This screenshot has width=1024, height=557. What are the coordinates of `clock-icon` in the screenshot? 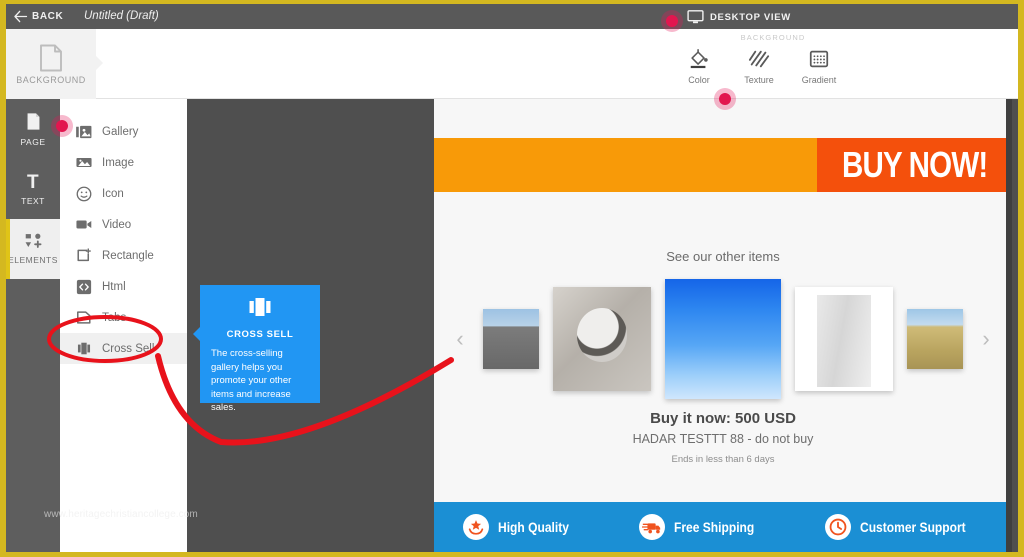 It's located at (838, 527).